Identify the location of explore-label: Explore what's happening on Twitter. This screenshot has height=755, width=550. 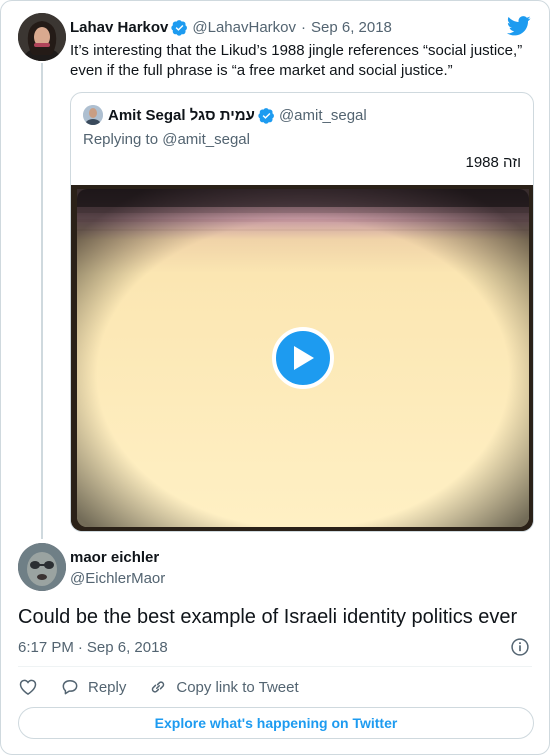
(276, 723).